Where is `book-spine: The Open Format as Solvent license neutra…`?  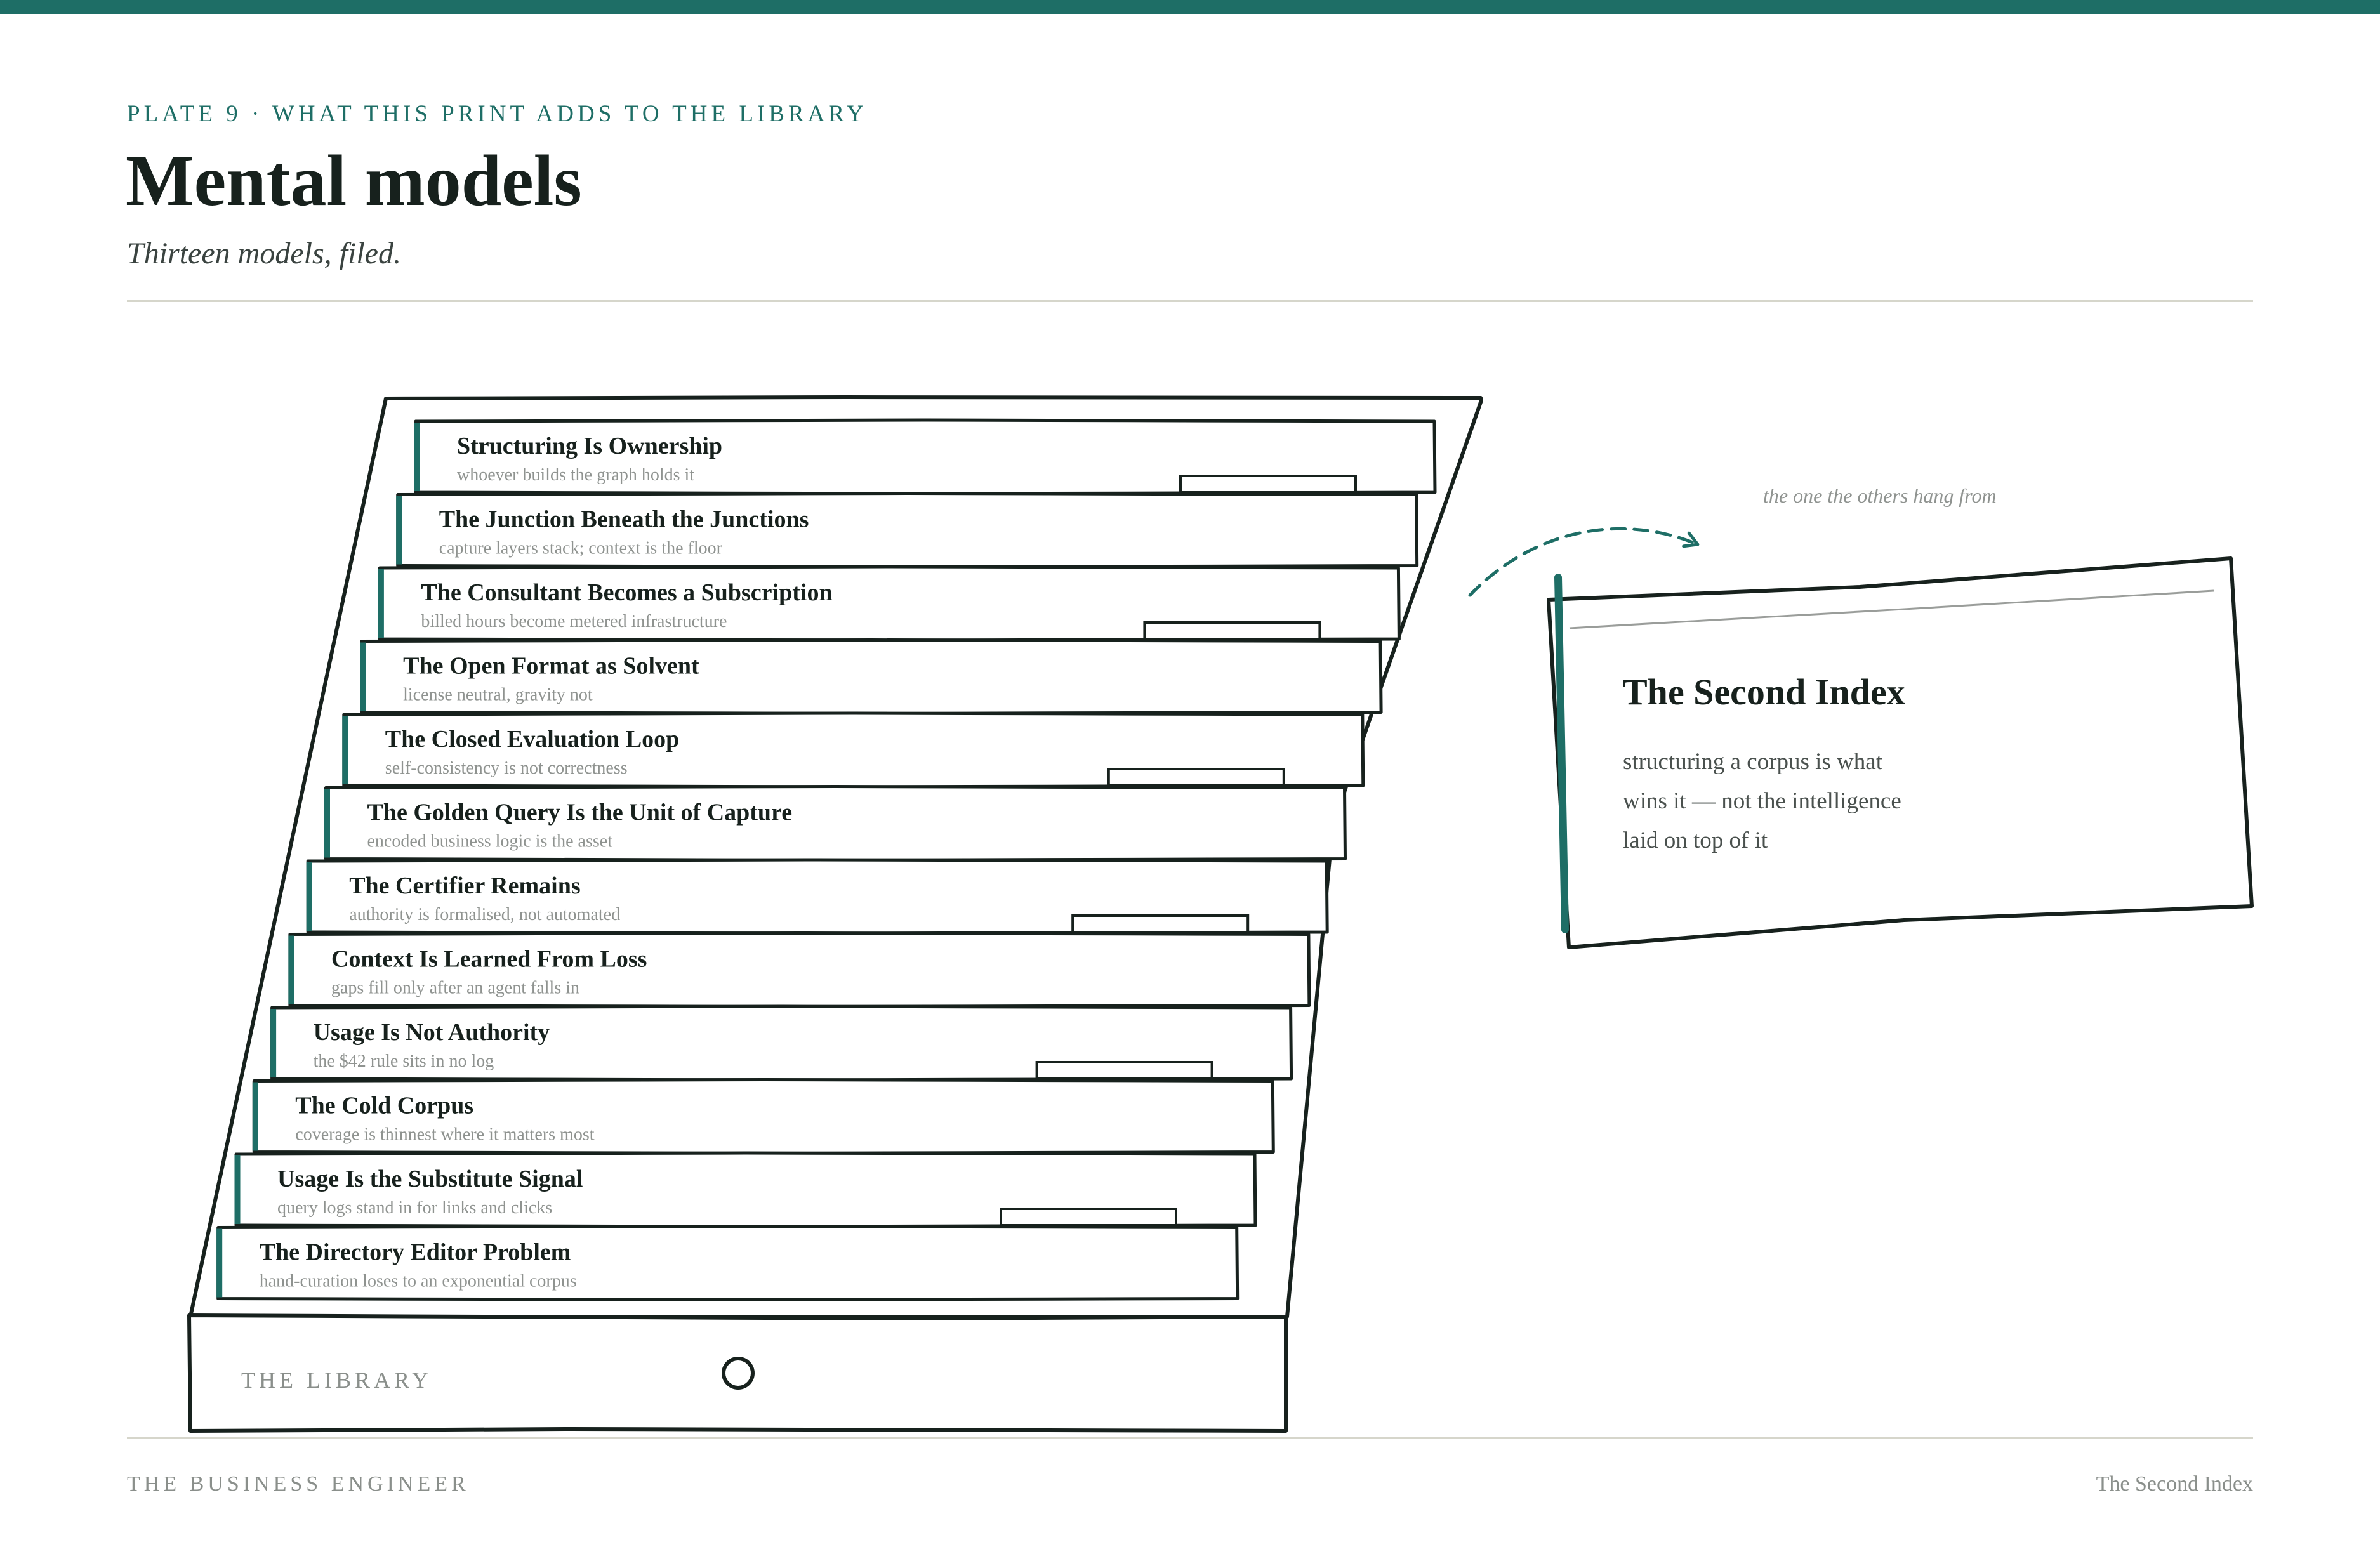
book-spine: The Open Format as Solvent license neutra… is located at coordinates (871, 676).